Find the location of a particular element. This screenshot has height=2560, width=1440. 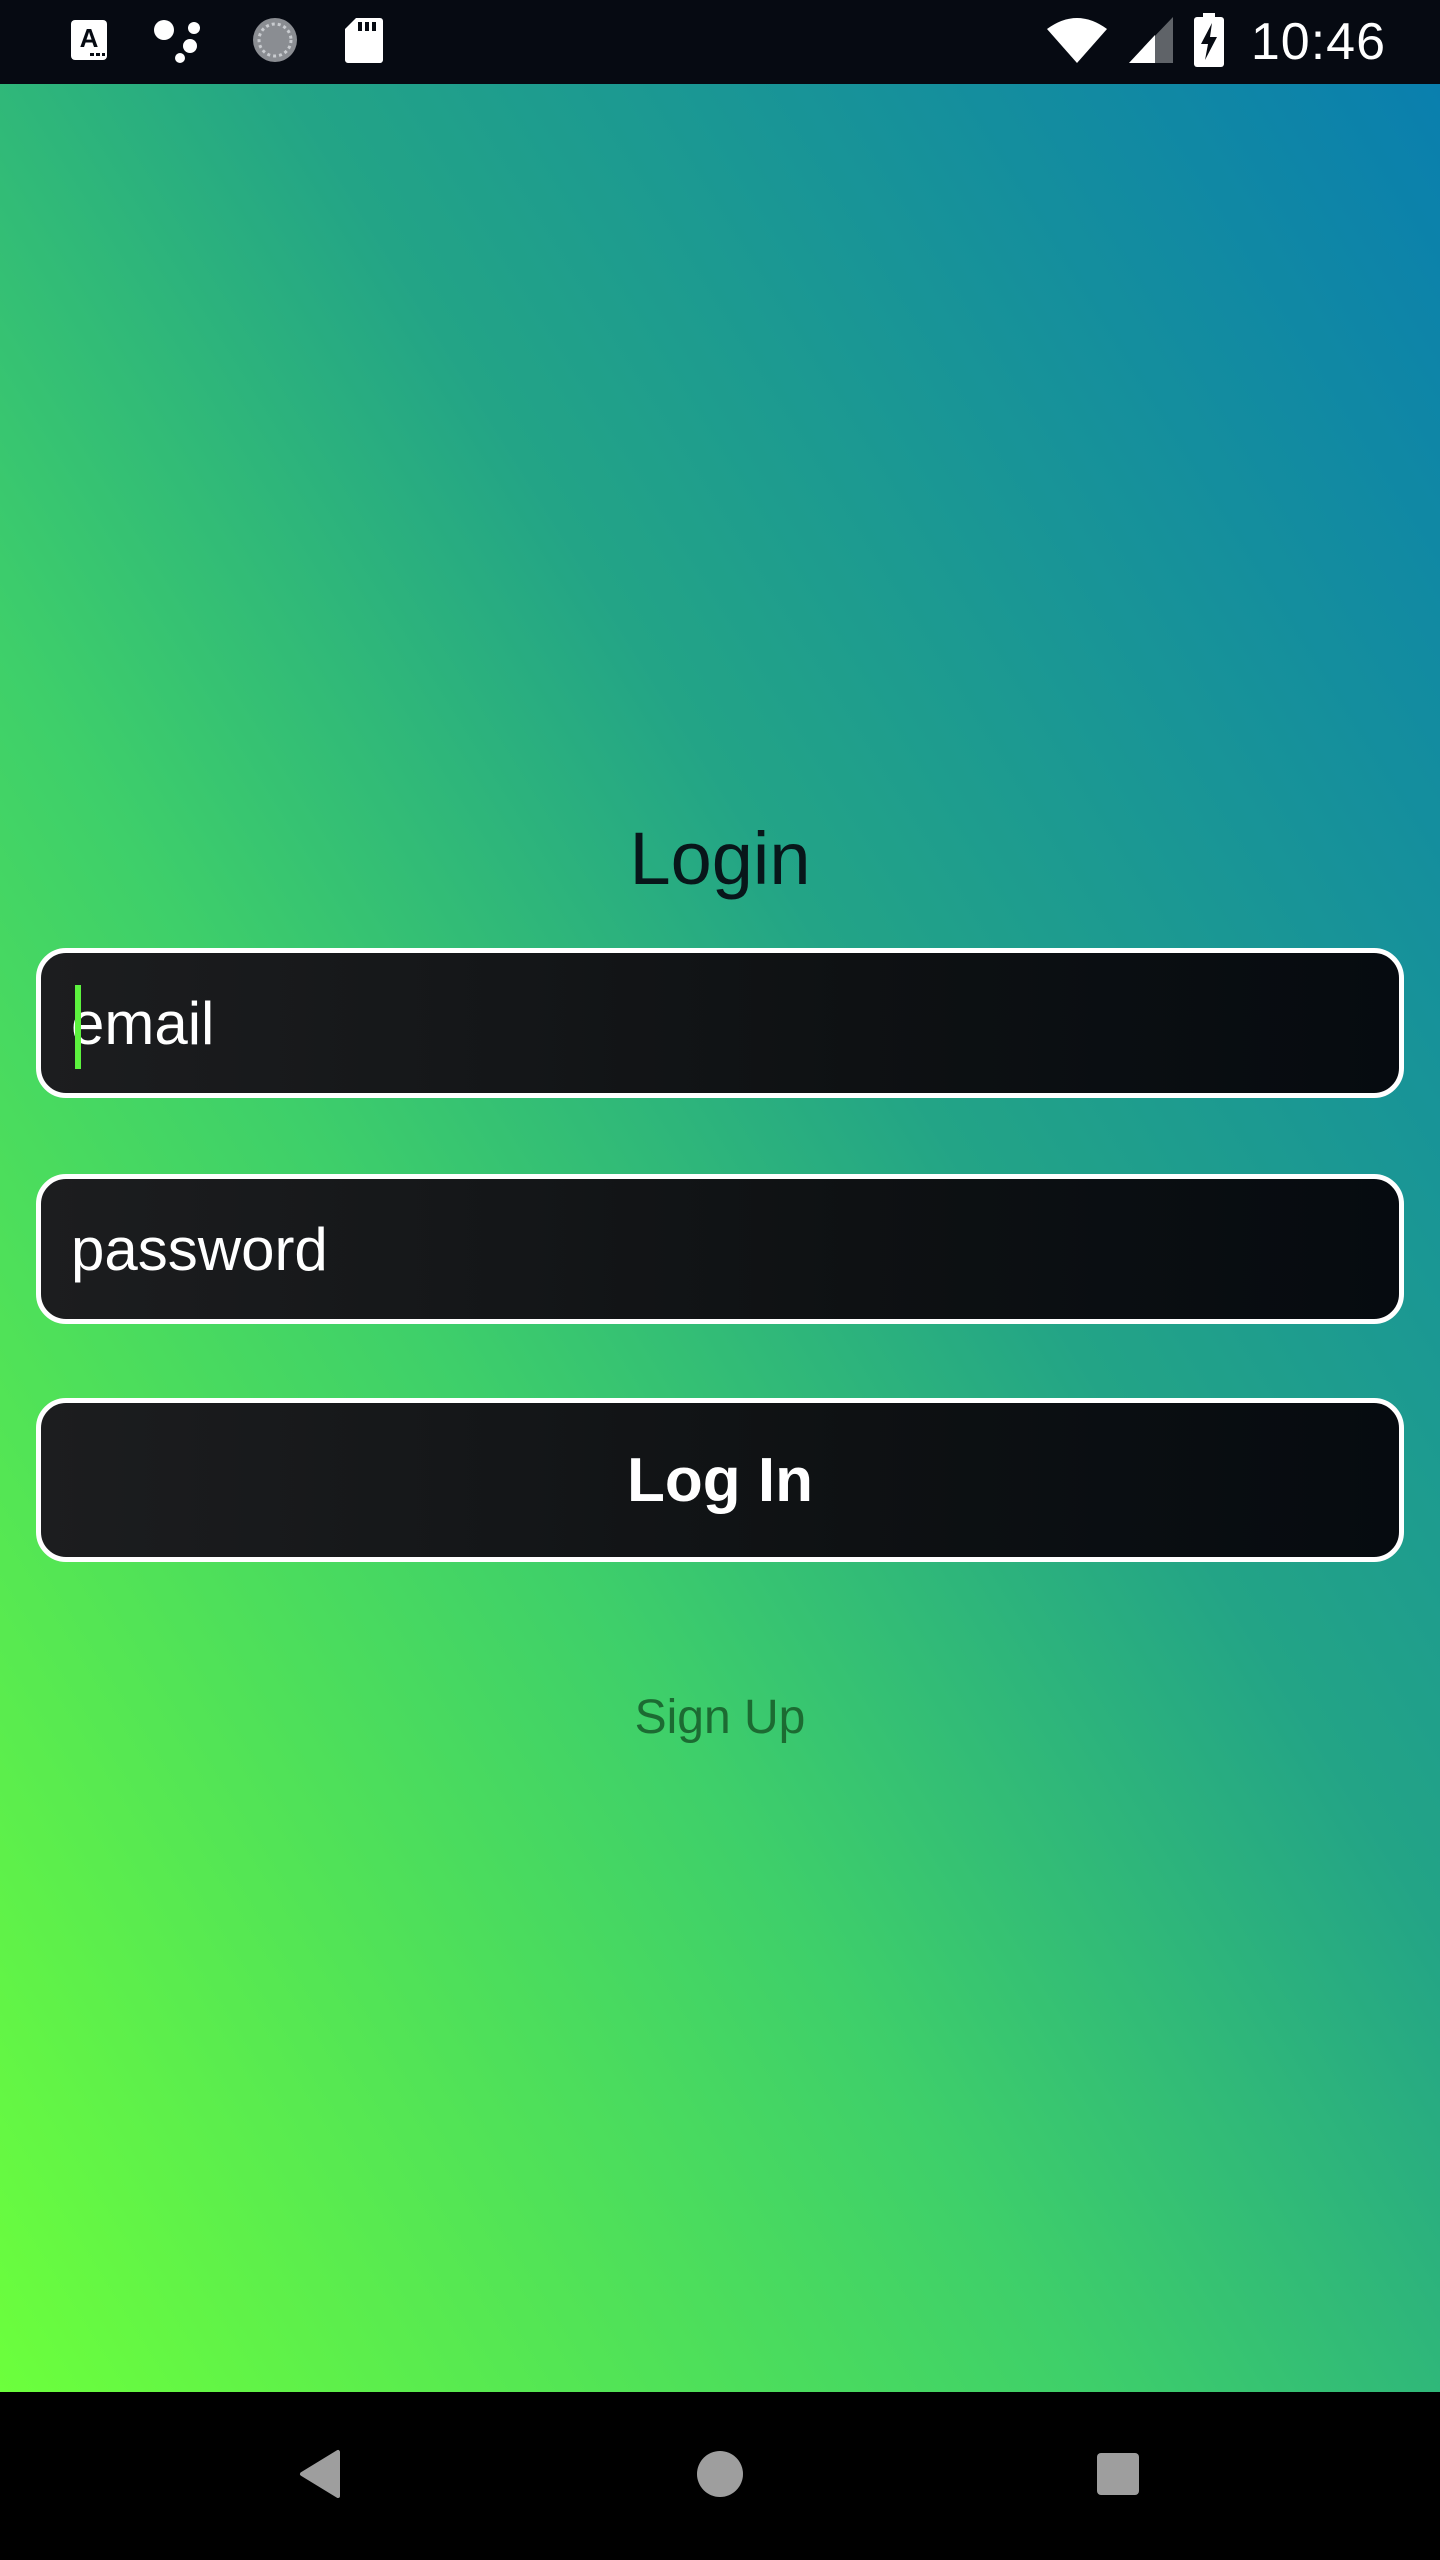

home-icon is located at coordinates (720, 2476).